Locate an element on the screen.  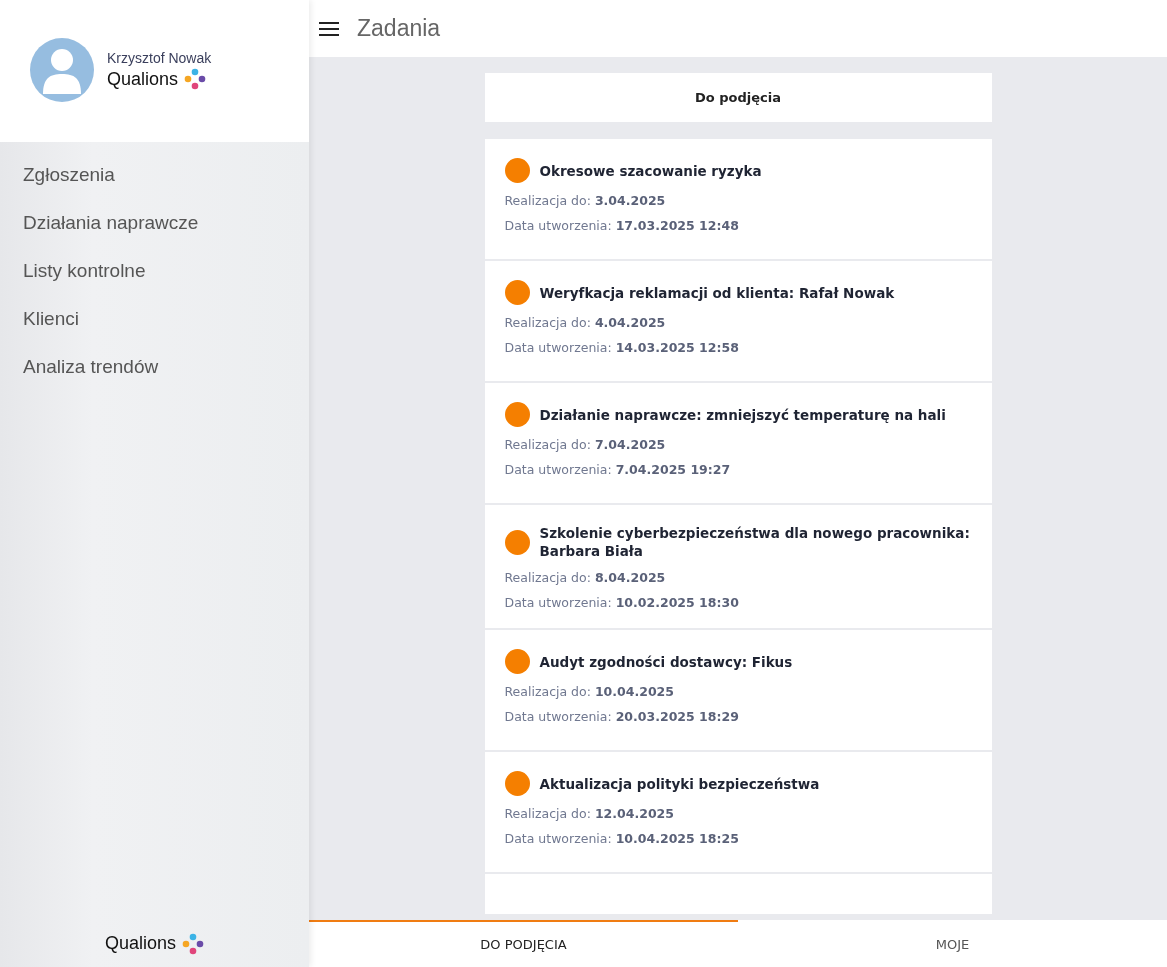
created-date: Data utworzenia: 7.04.2025 19:27 is located at coordinates (618, 469).